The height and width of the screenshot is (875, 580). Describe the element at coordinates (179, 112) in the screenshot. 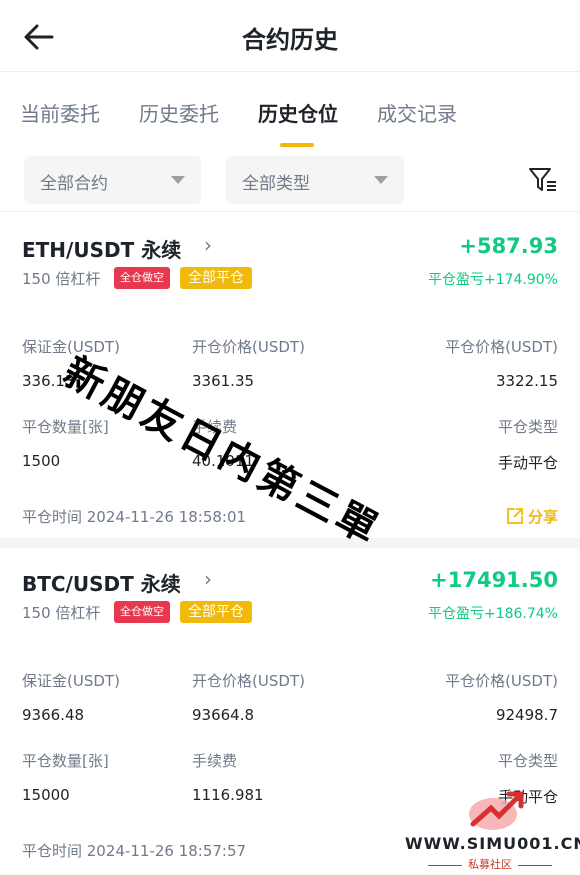

I see `tab-order-history: 历史委托` at that location.